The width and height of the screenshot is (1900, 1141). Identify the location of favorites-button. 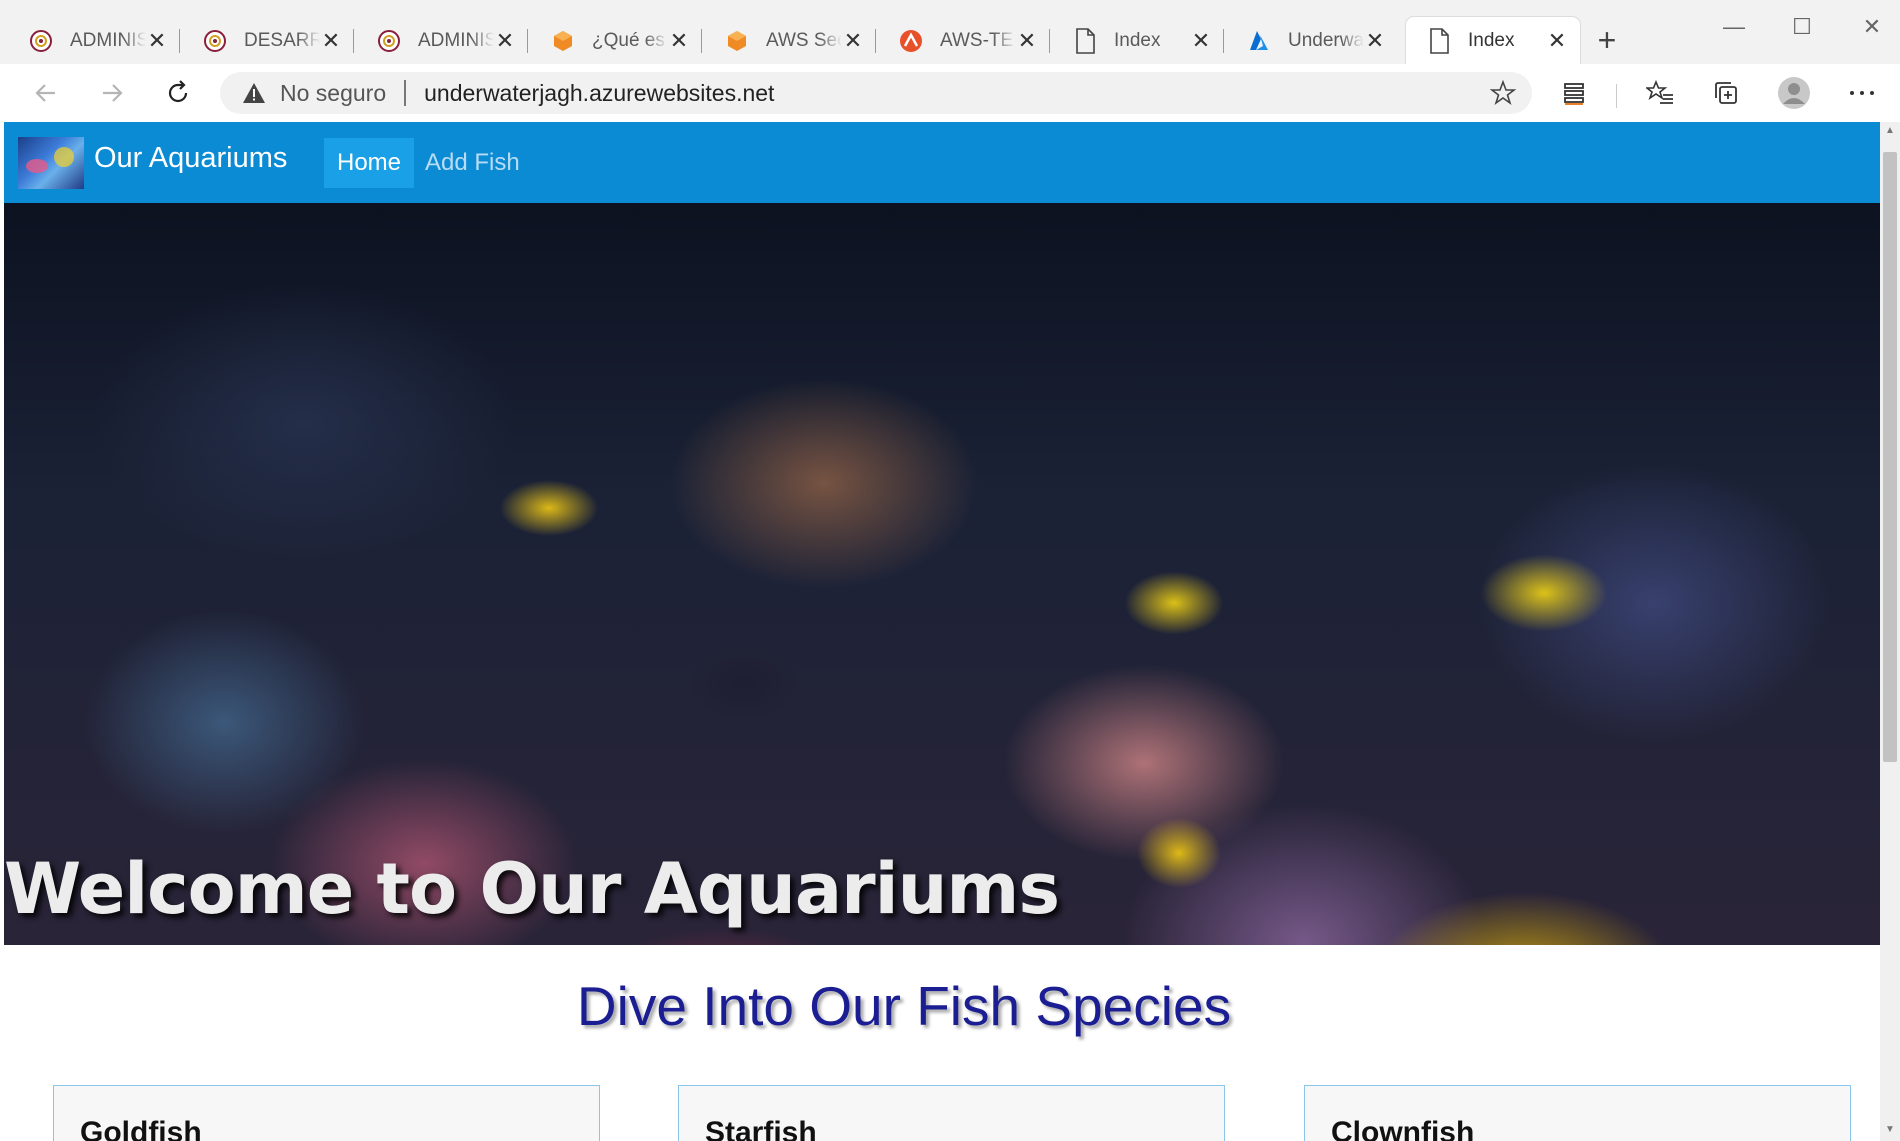
(1660, 93).